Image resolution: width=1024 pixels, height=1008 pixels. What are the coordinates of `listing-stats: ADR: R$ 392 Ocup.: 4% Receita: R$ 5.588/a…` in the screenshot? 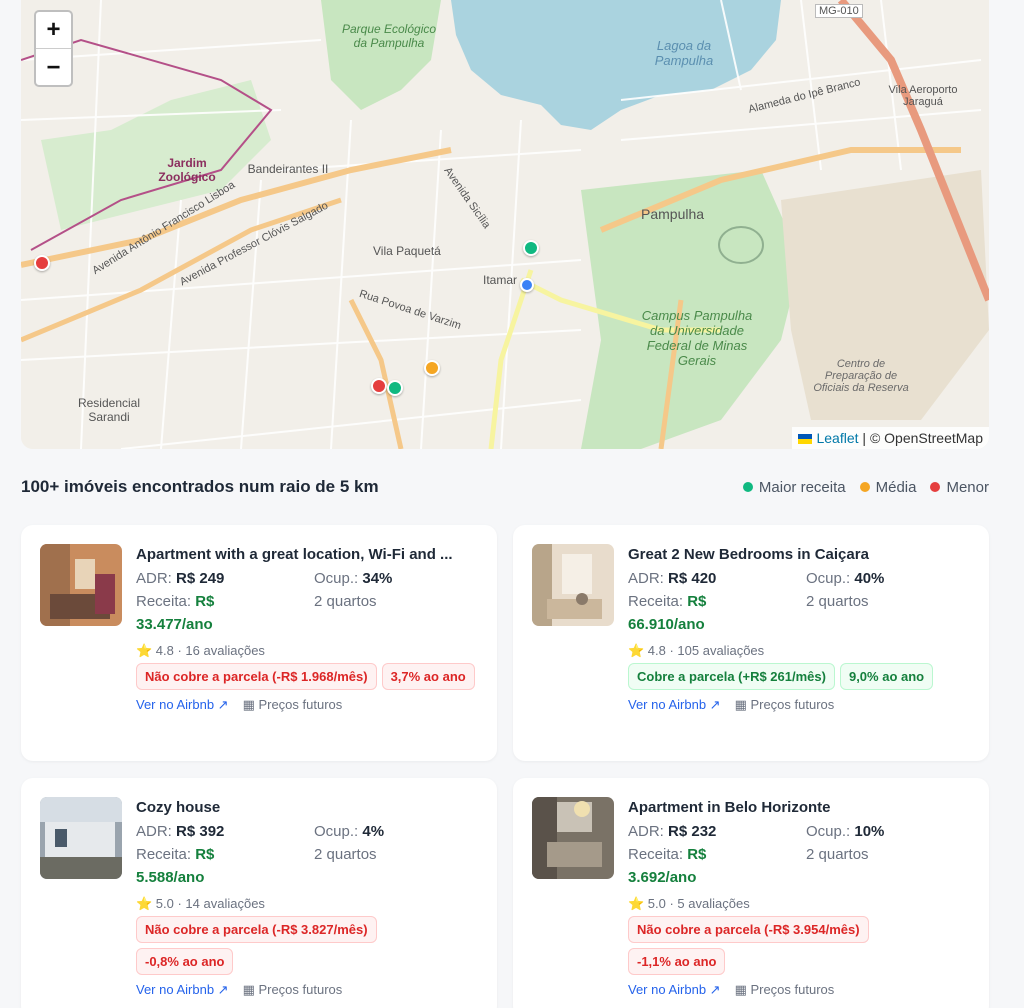 It's located at (306, 854).